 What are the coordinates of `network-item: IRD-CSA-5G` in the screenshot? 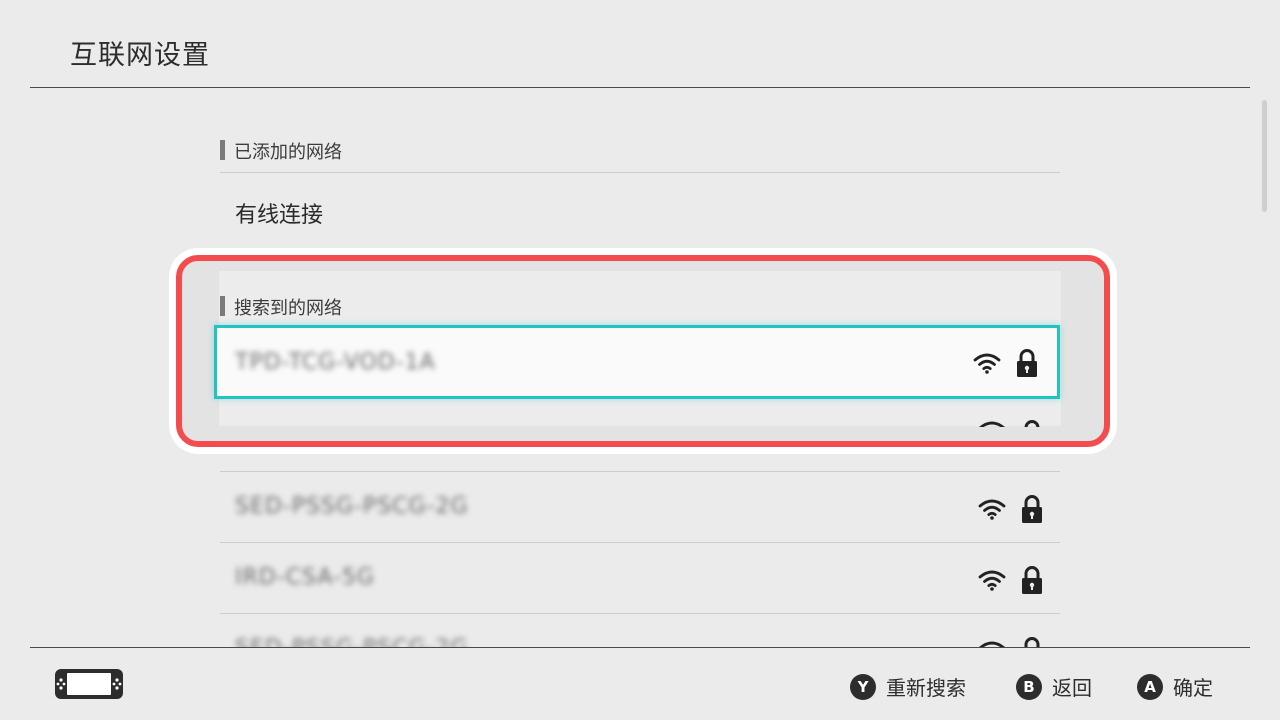 It's located at (640, 578).